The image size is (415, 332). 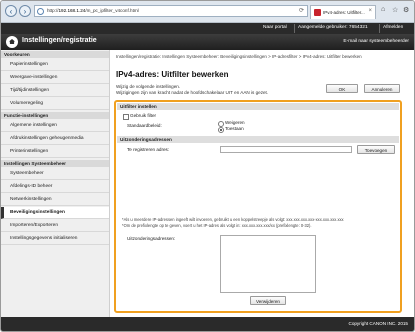 I want to click on sidebar-section-preferences: Voorkeuren, so click(x=55, y=54).